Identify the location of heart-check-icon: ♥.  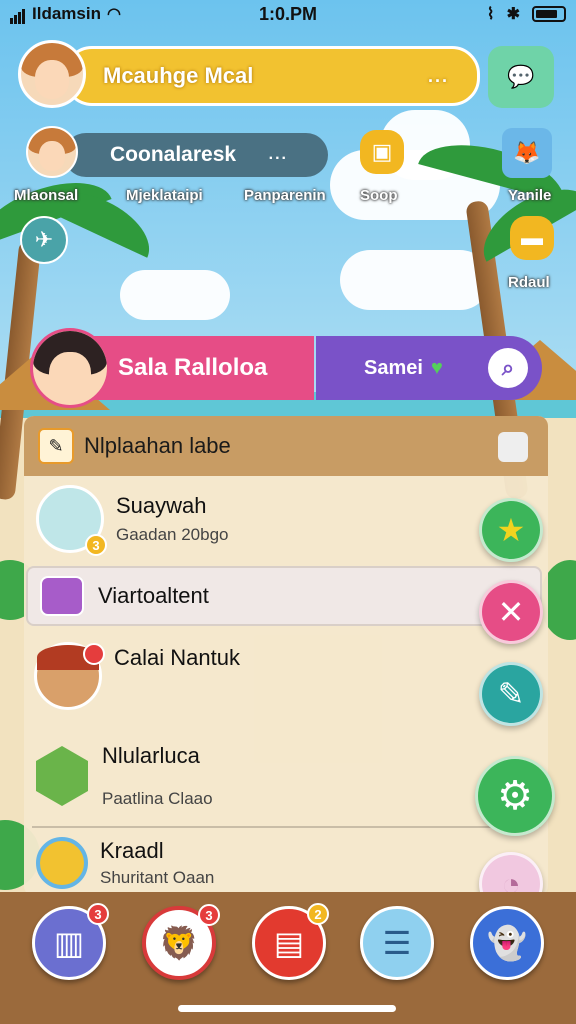
(436, 367).